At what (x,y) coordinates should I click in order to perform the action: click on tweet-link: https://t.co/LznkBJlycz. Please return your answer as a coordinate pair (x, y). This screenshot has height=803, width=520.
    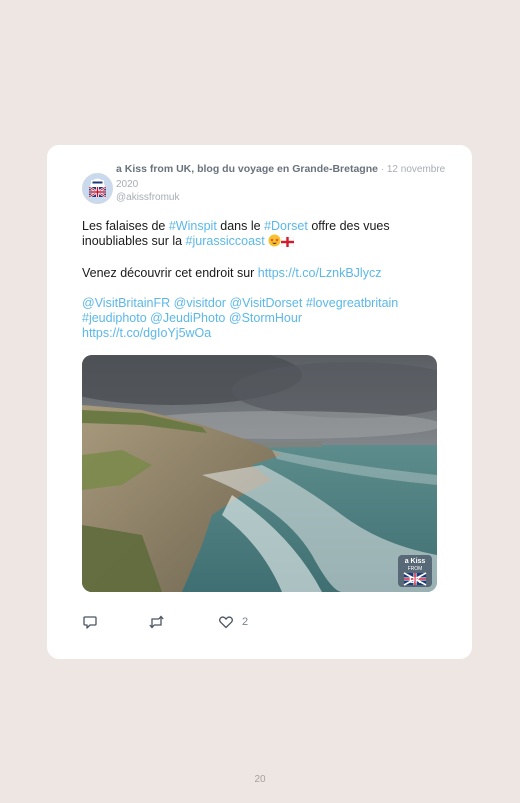
    Looking at the image, I should click on (320, 273).